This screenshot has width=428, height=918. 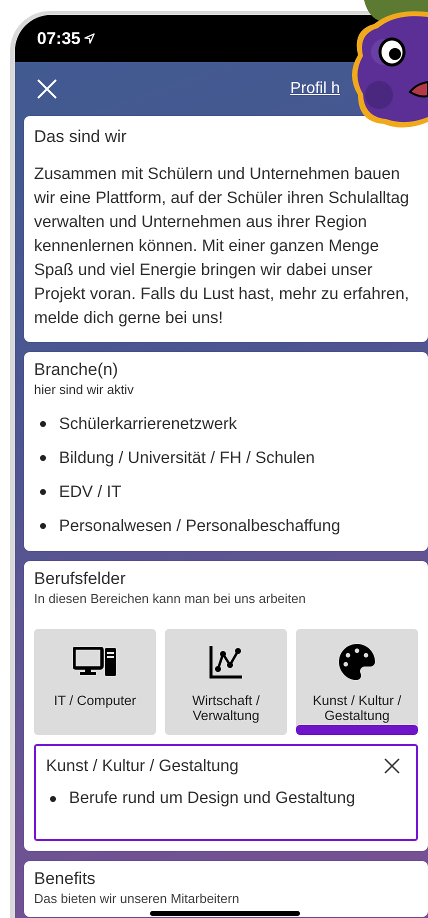 I want to click on palette-icon, so click(x=357, y=662).